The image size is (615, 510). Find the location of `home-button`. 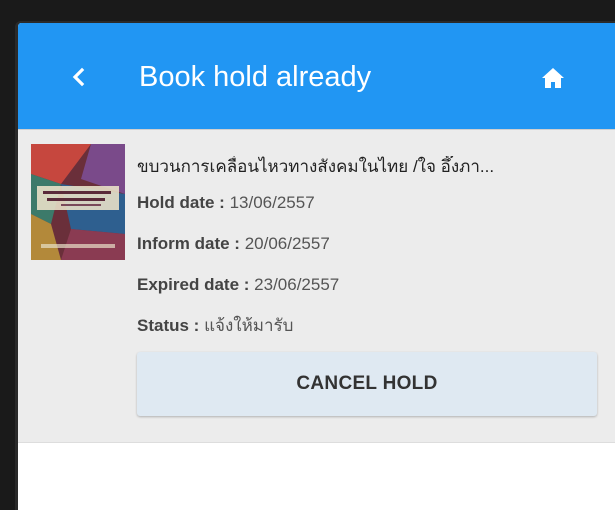

home-button is located at coordinates (553, 78).